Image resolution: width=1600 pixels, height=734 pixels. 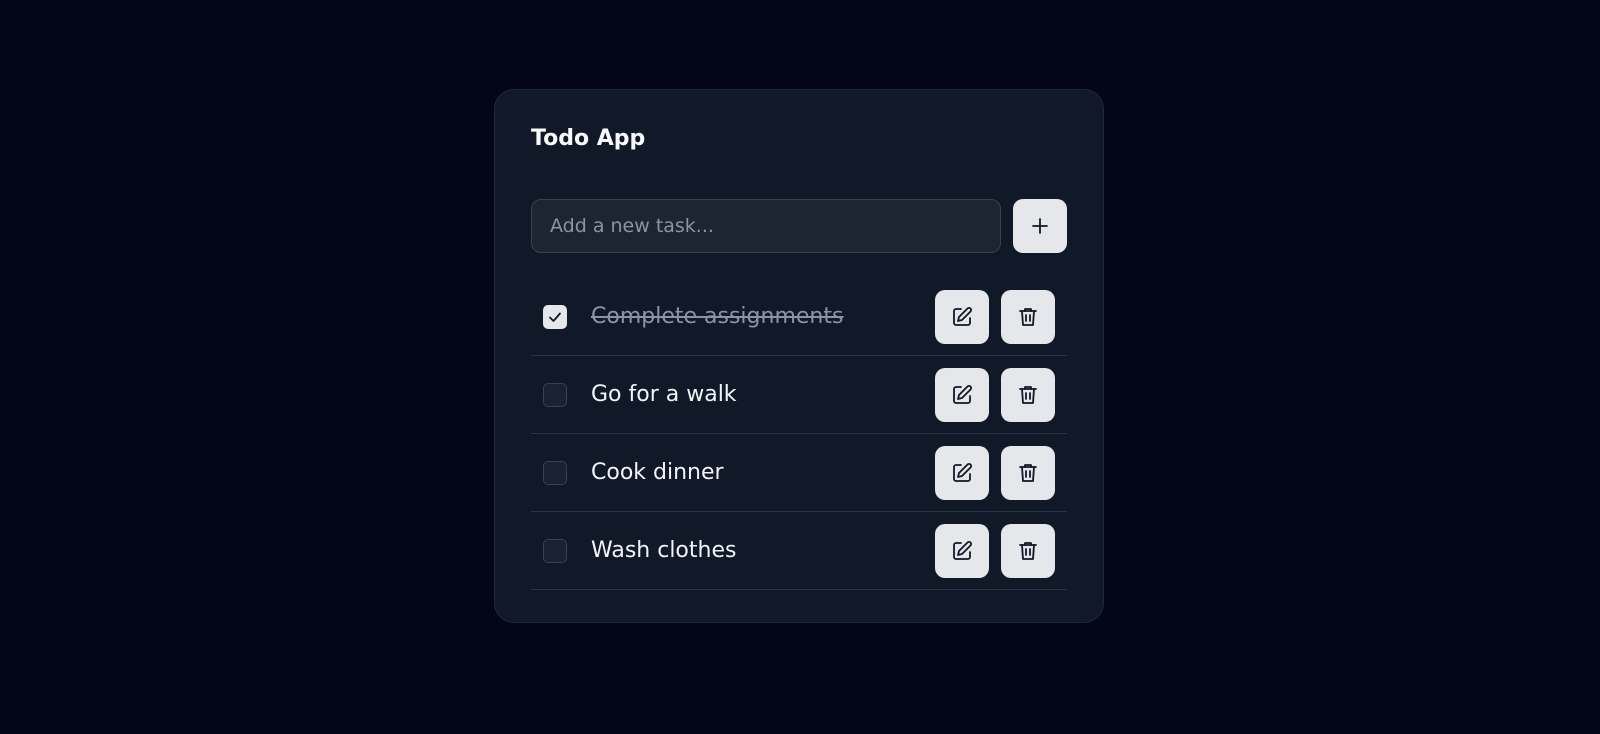 I want to click on task-row: Wash clothes, so click(x=799, y=551).